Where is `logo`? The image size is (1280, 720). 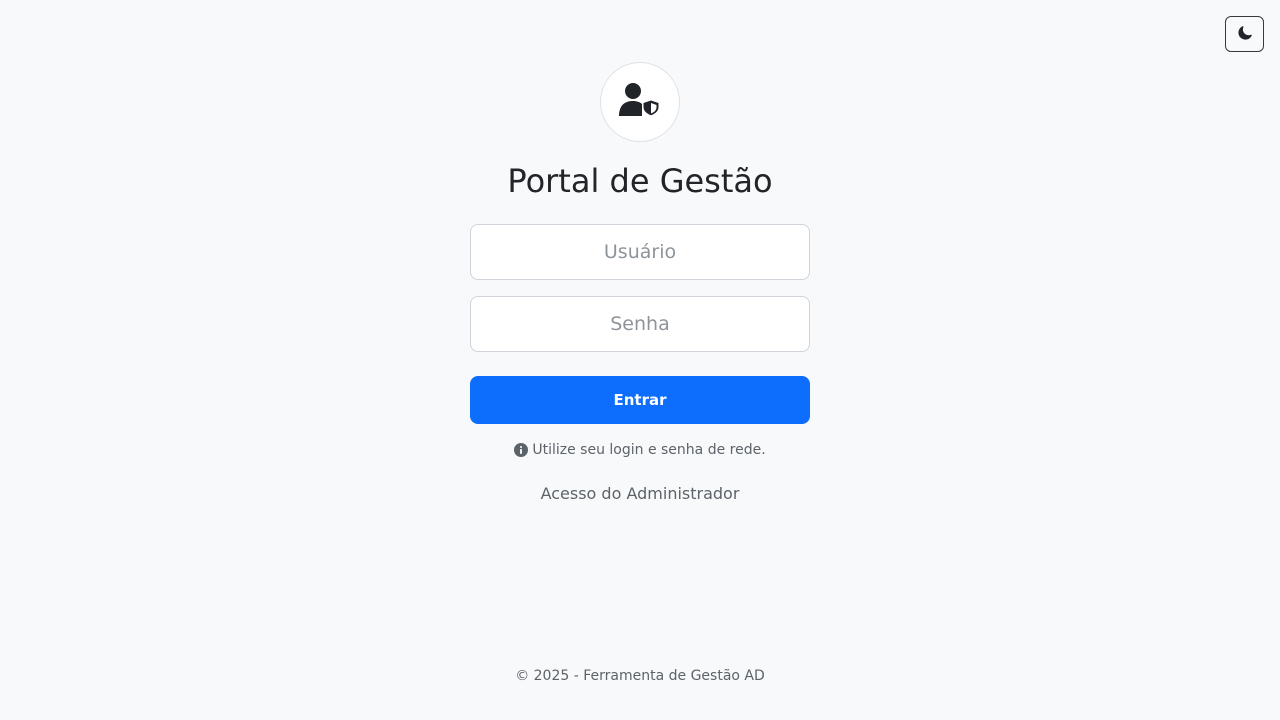 logo is located at coordinates (640, 102).